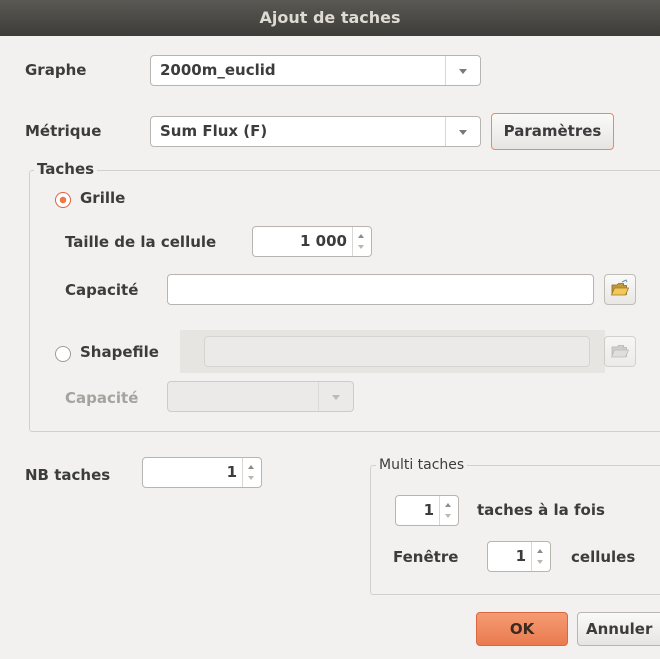 This screenshot has width=660, height=659. What do you see at coordinates (380, 289) in the screenshot?
I see `capacite-grille-input` at bounding box center [380, 289].